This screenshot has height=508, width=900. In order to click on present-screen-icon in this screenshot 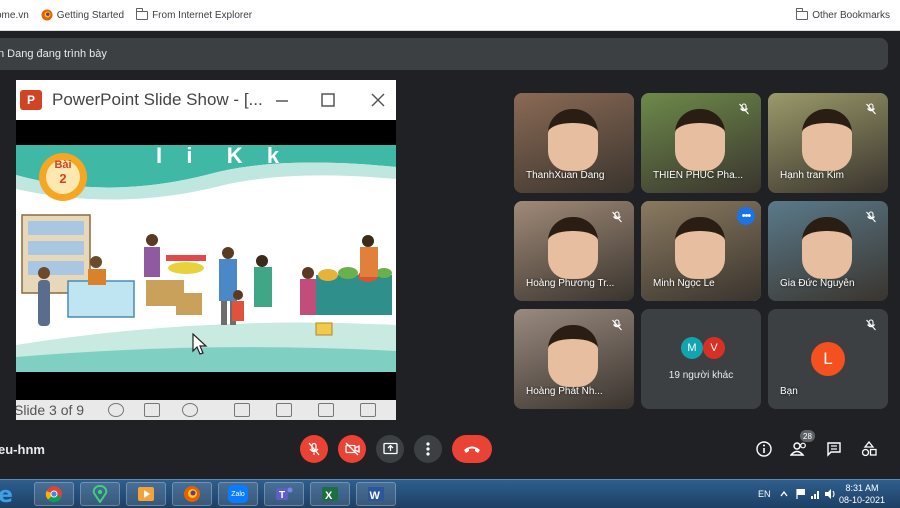, I will do `click(390, 448)`.